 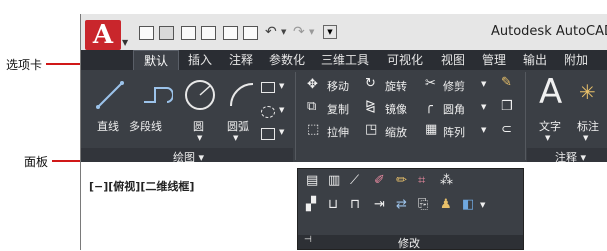 What do you see at coordinates (235, 138) in the screenshot?
I see `arc-dropdown-icon: ▼` at bounding box center [235, 138].